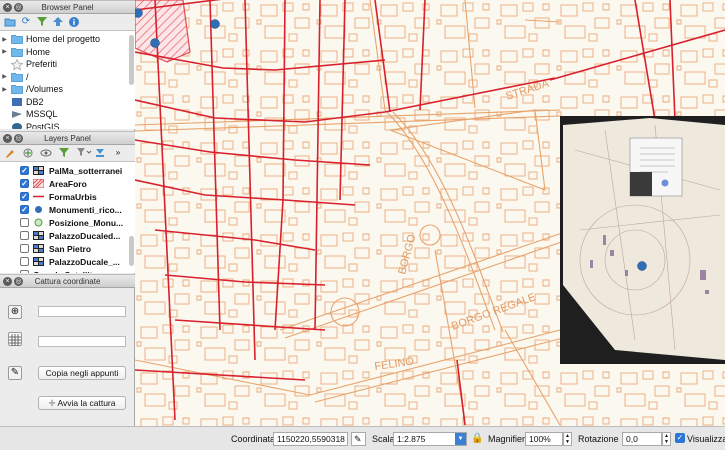  Describe the element at coordinates (544, 439) in the screenshot. I see `magnifier-input: 100%` at that location.